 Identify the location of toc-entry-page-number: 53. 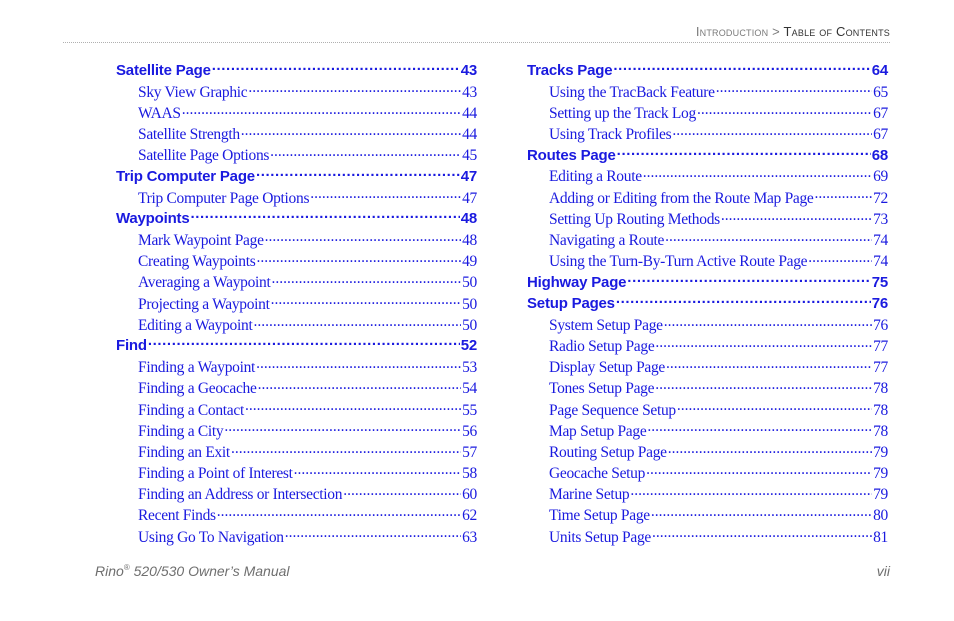
(469, 368).